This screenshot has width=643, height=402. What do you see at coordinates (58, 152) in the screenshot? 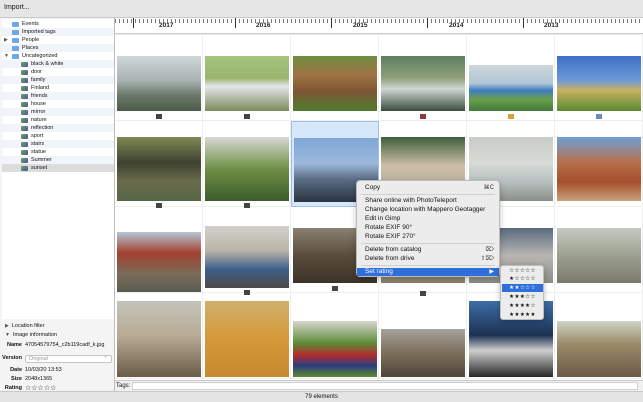
I see `tag-item-statue: statue` at bounding box center [58, 152].